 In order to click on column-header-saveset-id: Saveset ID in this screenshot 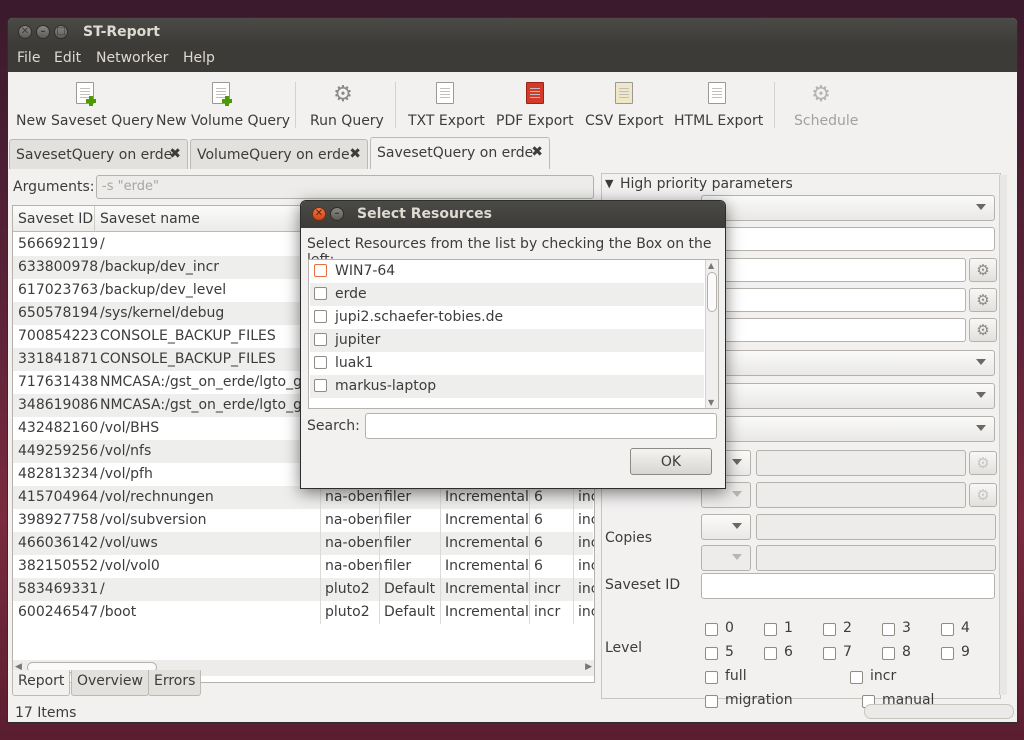, I will do `click(54, 219)`.